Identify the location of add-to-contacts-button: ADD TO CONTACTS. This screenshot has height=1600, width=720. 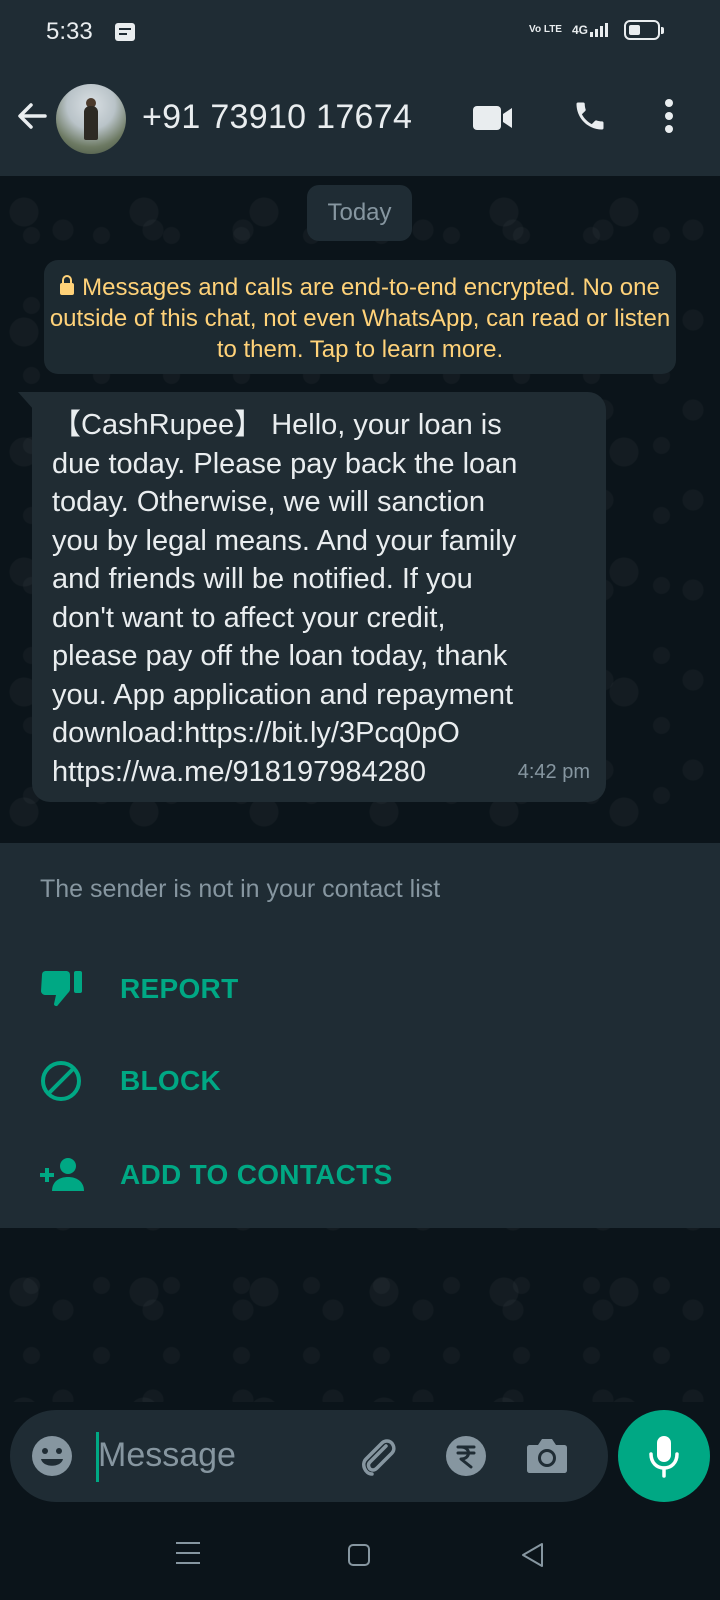
(360, 1175).